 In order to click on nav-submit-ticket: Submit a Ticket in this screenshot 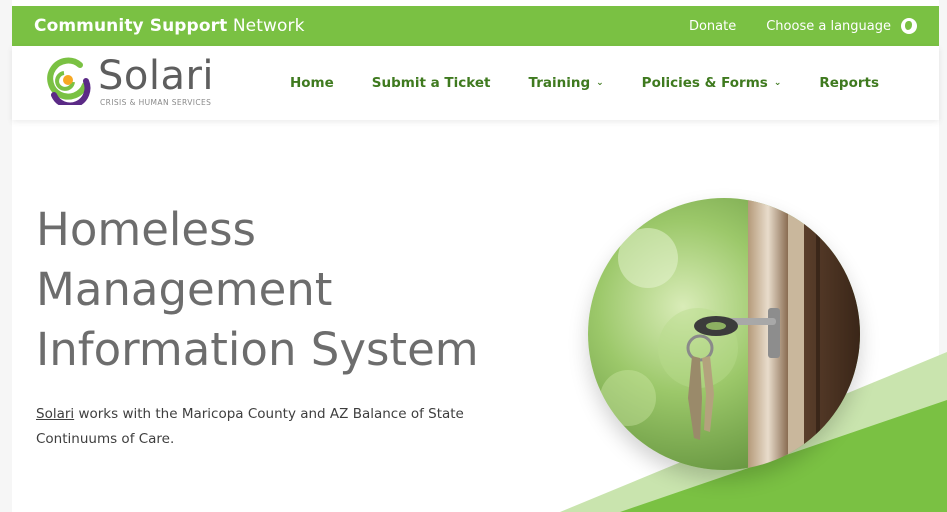, I will do `click(431, 83)`.